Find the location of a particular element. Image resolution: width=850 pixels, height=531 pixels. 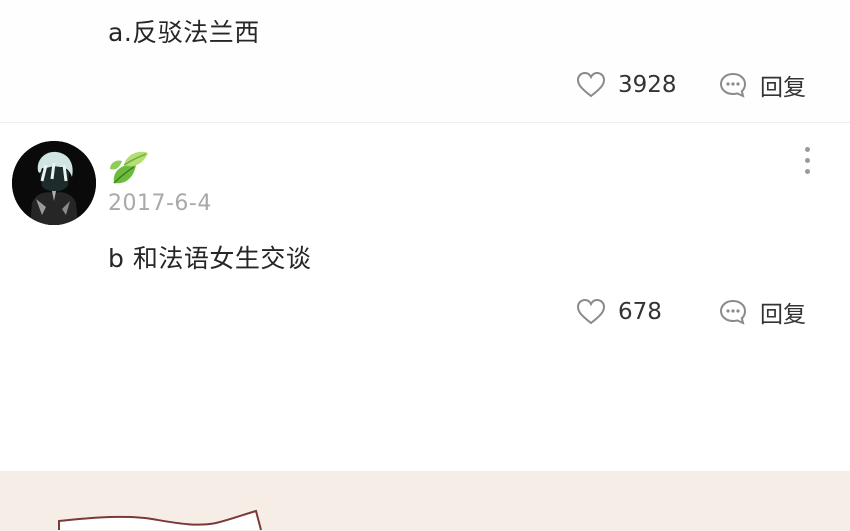

comment-actions: 678 回复 is located at coordinates (691, 312).